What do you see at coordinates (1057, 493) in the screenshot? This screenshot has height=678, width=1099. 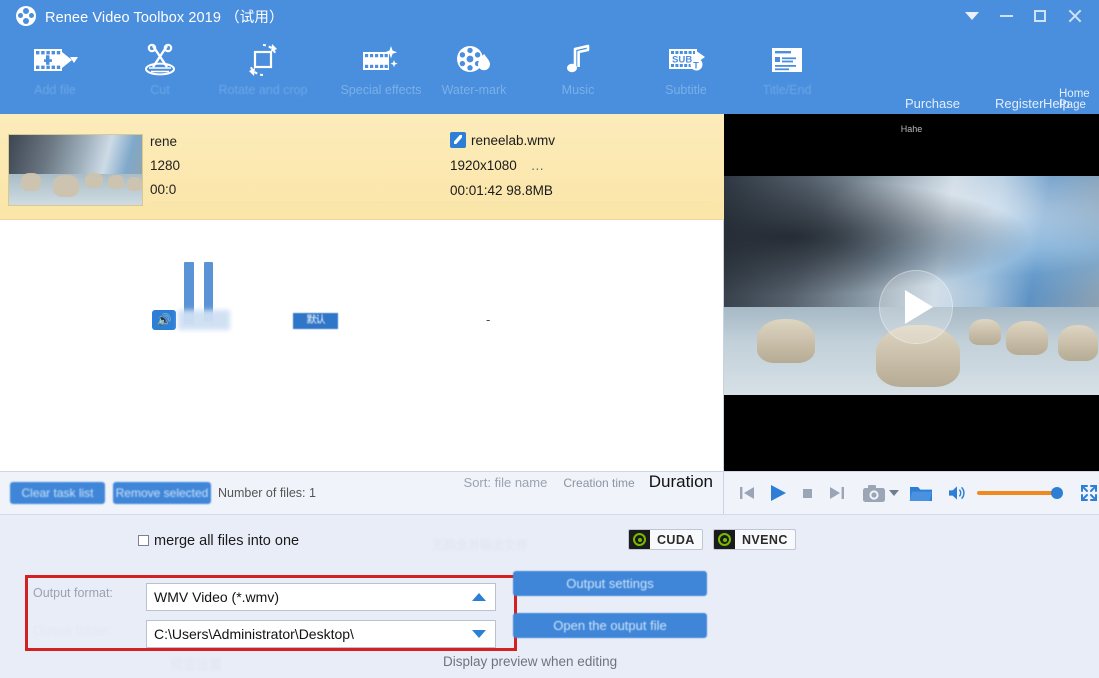 I see `volume-slider-knob` at bounding box center [1057, 493].